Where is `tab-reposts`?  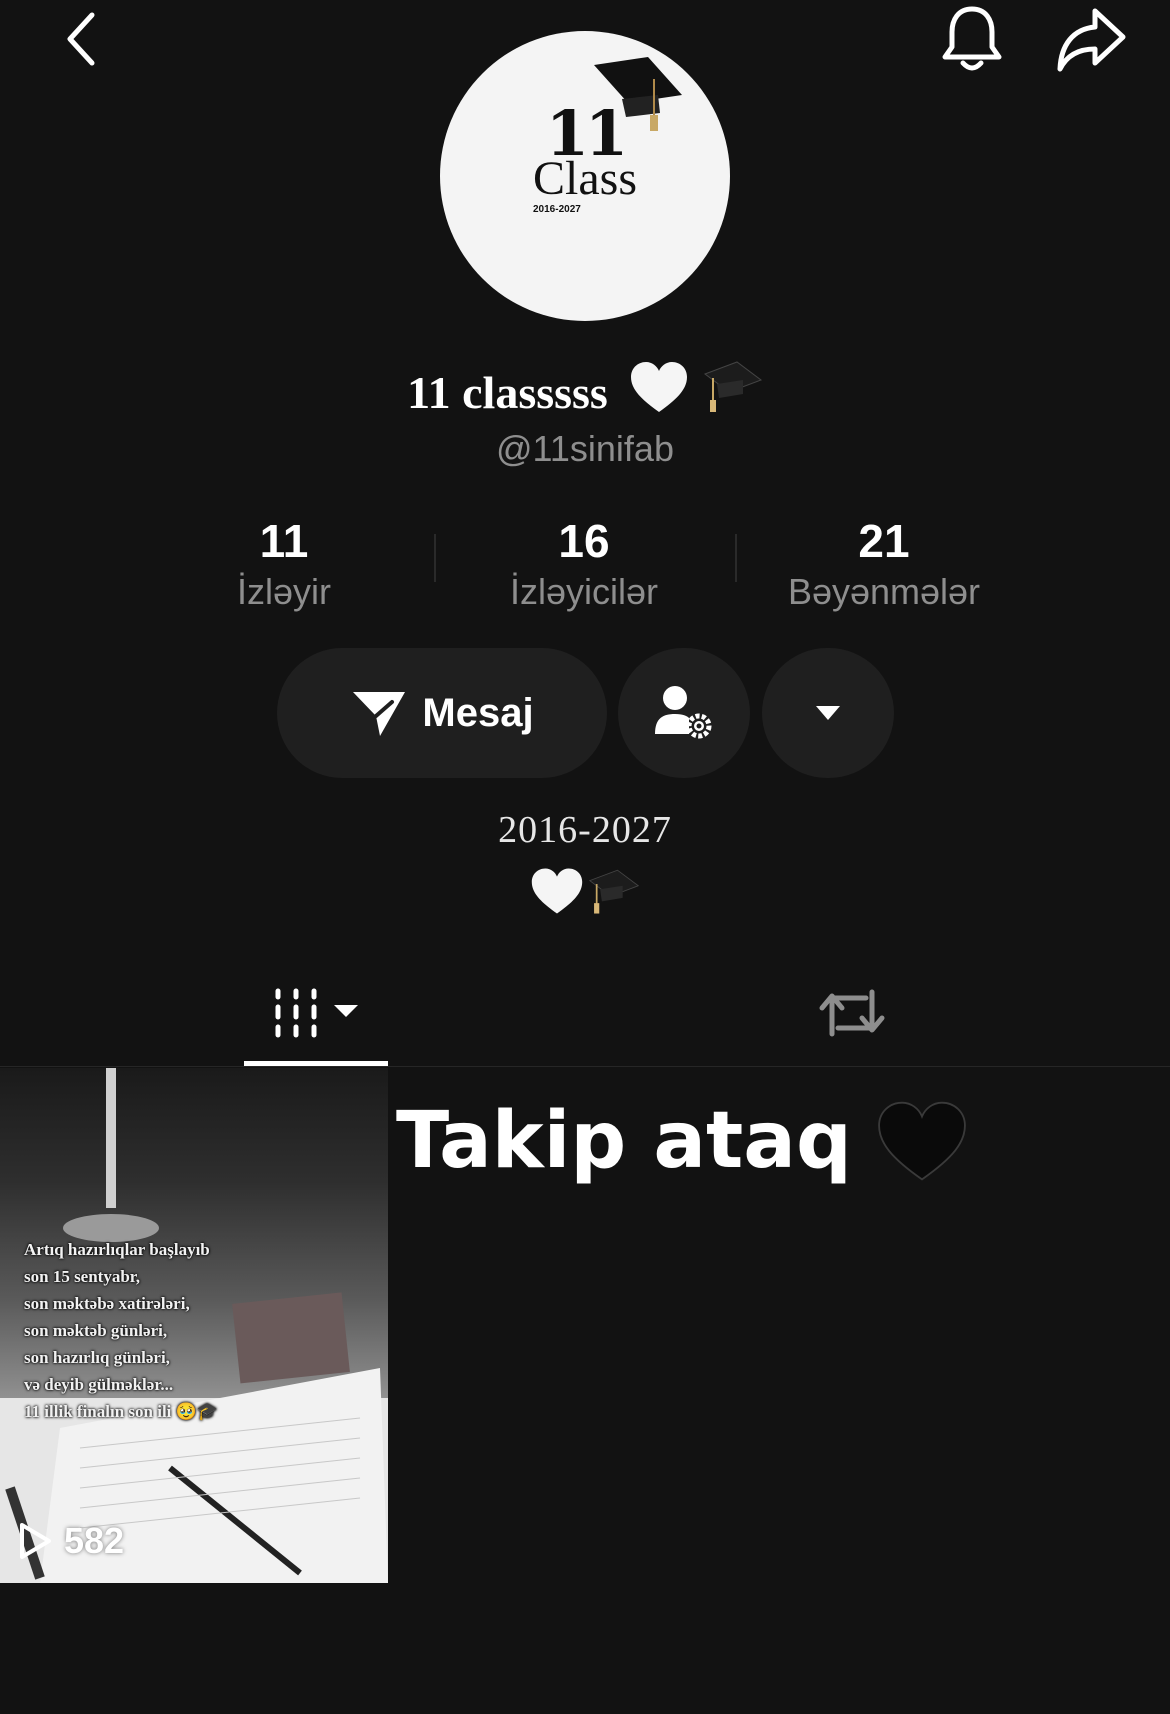 tab-reposts is located at coordinates (852, 1013).